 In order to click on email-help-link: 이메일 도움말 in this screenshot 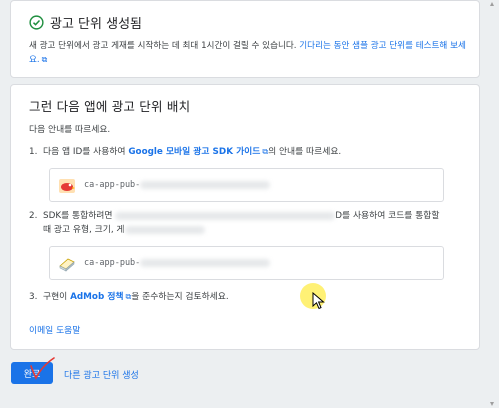, I will do `click(54, 329)`.